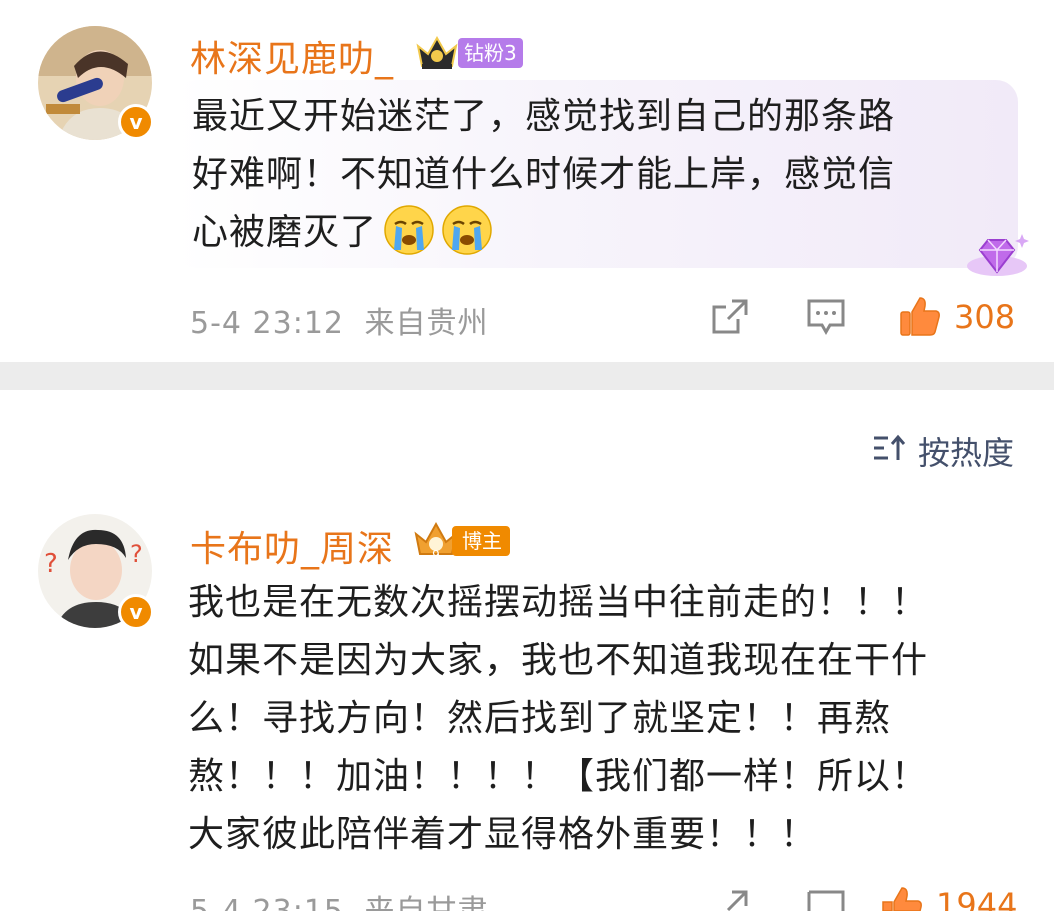 Image resolution: width=1054 pixels, height=911 pixels. What do you see at coordinates (285, 232) in the screenshot?
I see `comment-line: 心被磨灭了` at bounding box center [285, 232].